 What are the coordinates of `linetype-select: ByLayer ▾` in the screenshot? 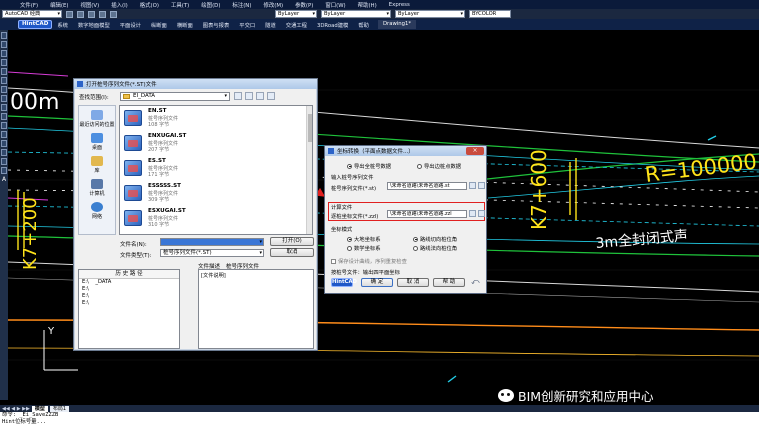 It's located at (356, 14).